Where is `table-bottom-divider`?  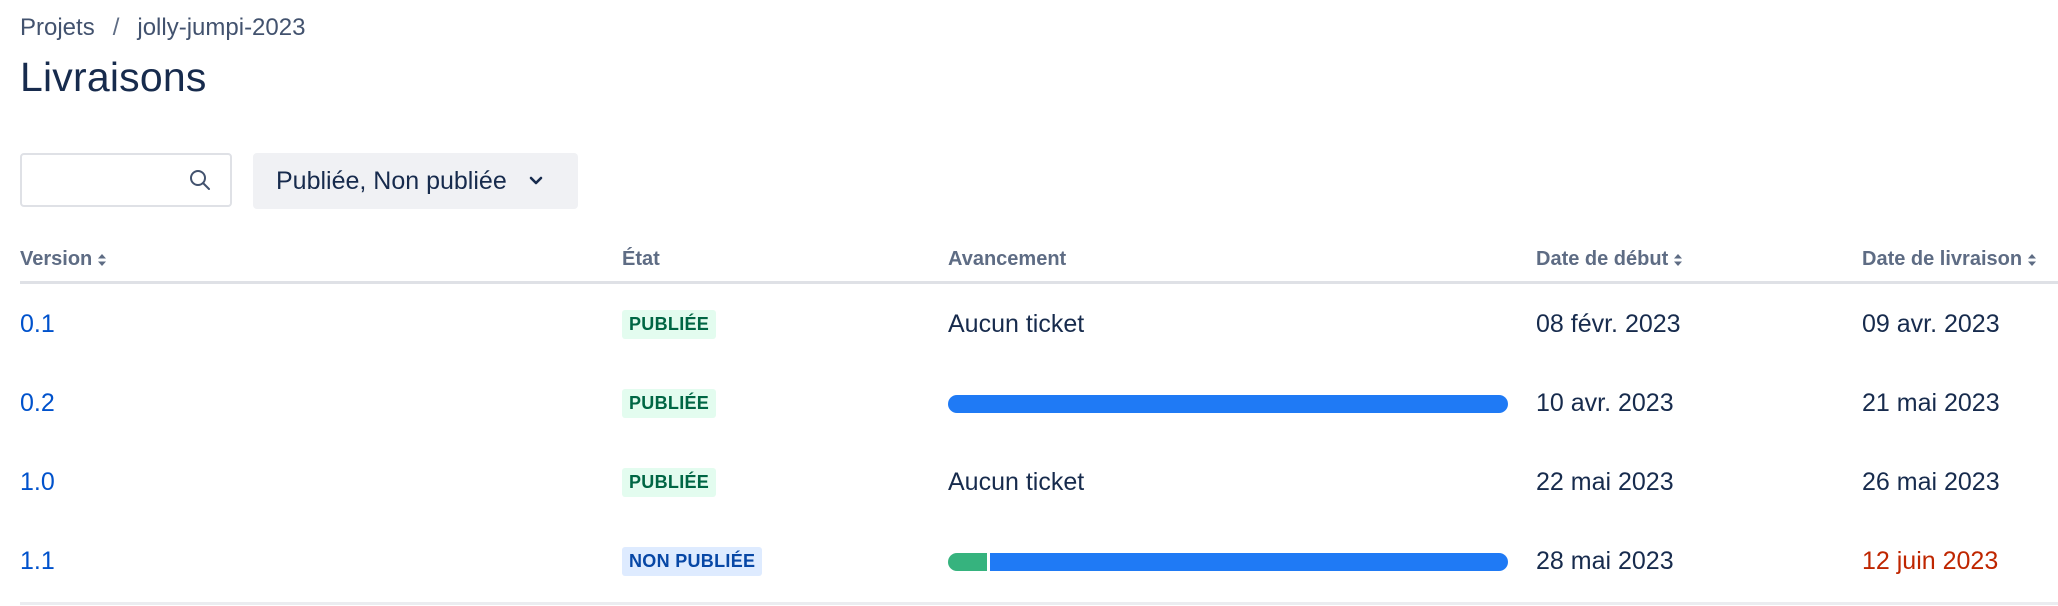
table-bottom-divider is located at coordinates (1039, 603).